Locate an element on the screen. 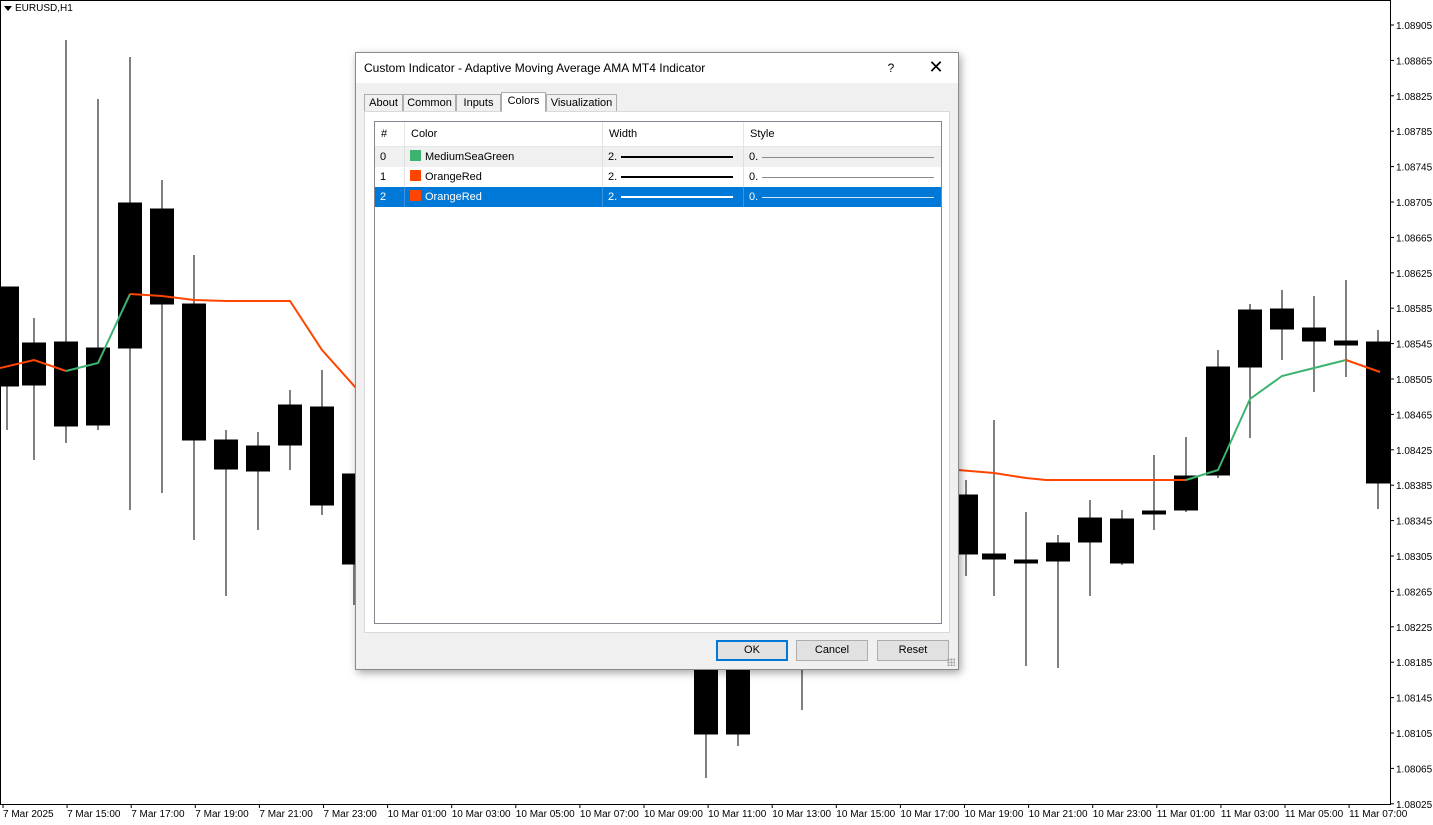 This screenshot has height=825, width=1433. price-label: 1.08225 is located at coordinates (1414, 628).